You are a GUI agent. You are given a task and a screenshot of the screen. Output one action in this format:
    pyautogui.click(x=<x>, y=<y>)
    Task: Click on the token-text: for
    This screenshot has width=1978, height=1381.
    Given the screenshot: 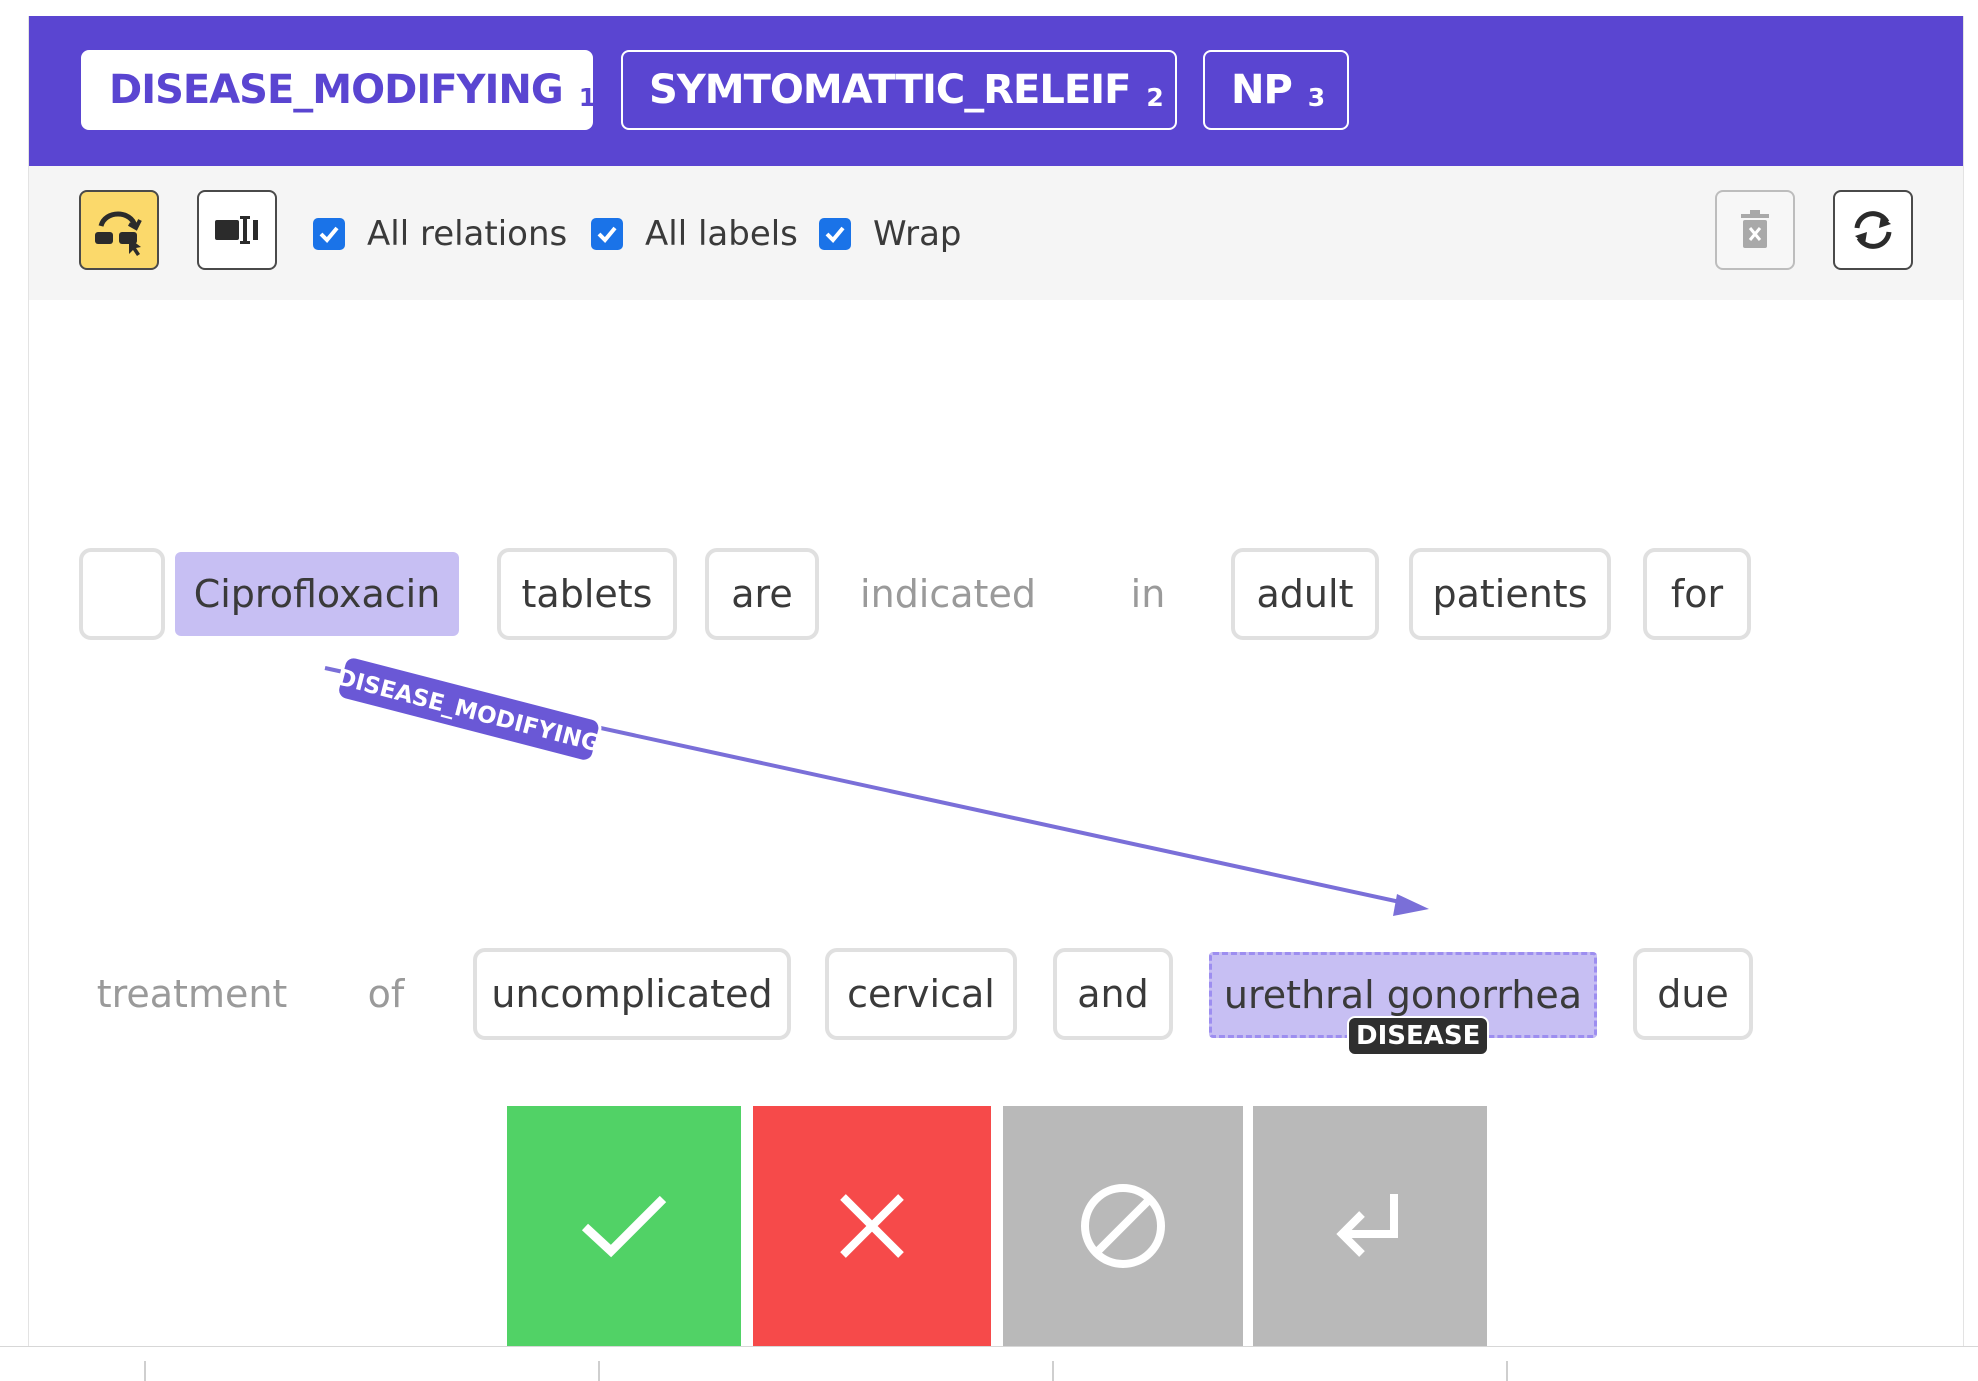 What is the action you would take?
    pyautogui.click(x=1697, y=594)
    